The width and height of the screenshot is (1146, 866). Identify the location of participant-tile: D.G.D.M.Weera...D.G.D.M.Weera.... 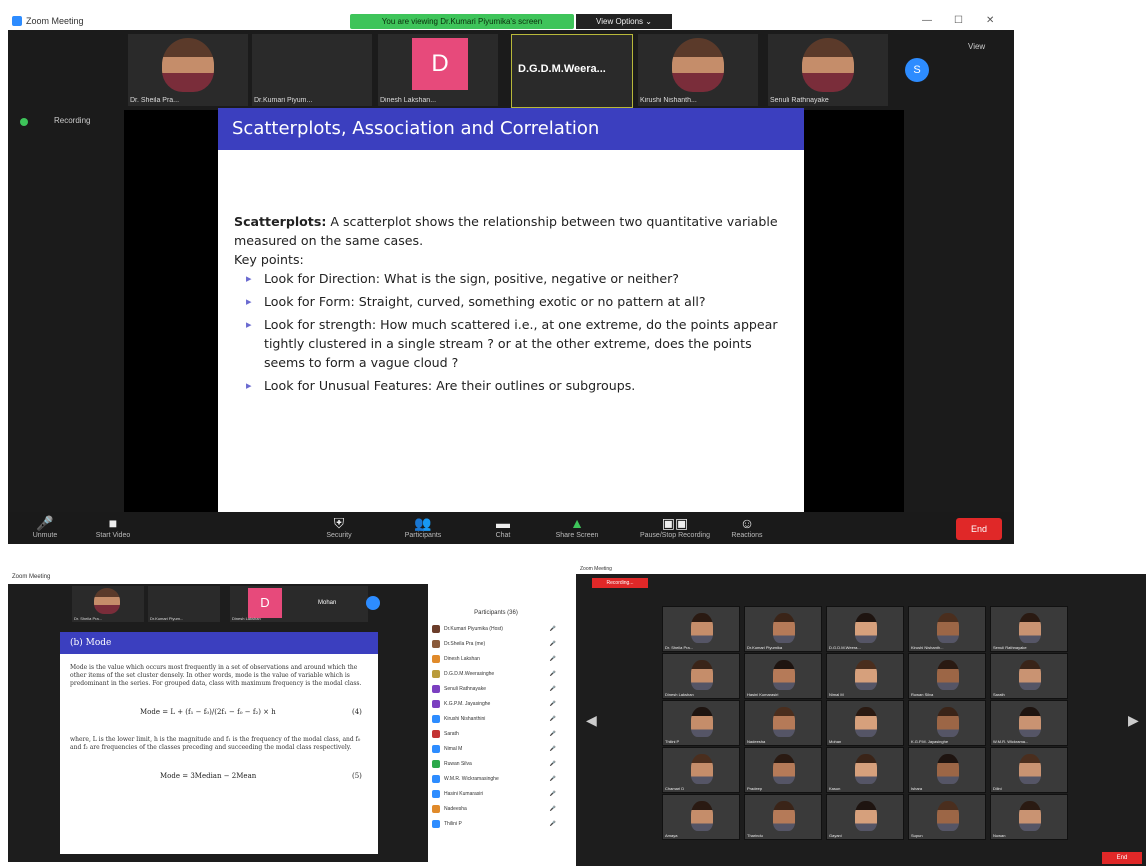
(572, 71).